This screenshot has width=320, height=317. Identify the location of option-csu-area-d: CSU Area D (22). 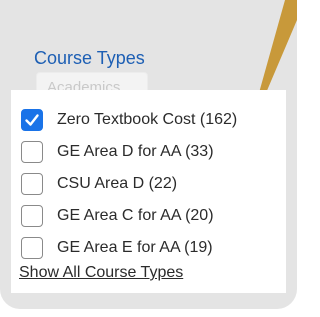
(99, 184).